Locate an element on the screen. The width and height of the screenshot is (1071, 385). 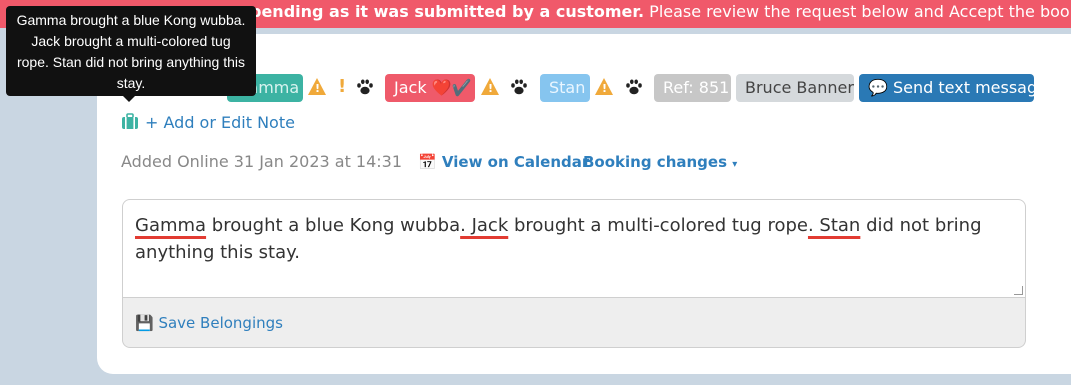
view-on-calendar-link: 📅 View on Calendar is located at coordinates (503, 162).